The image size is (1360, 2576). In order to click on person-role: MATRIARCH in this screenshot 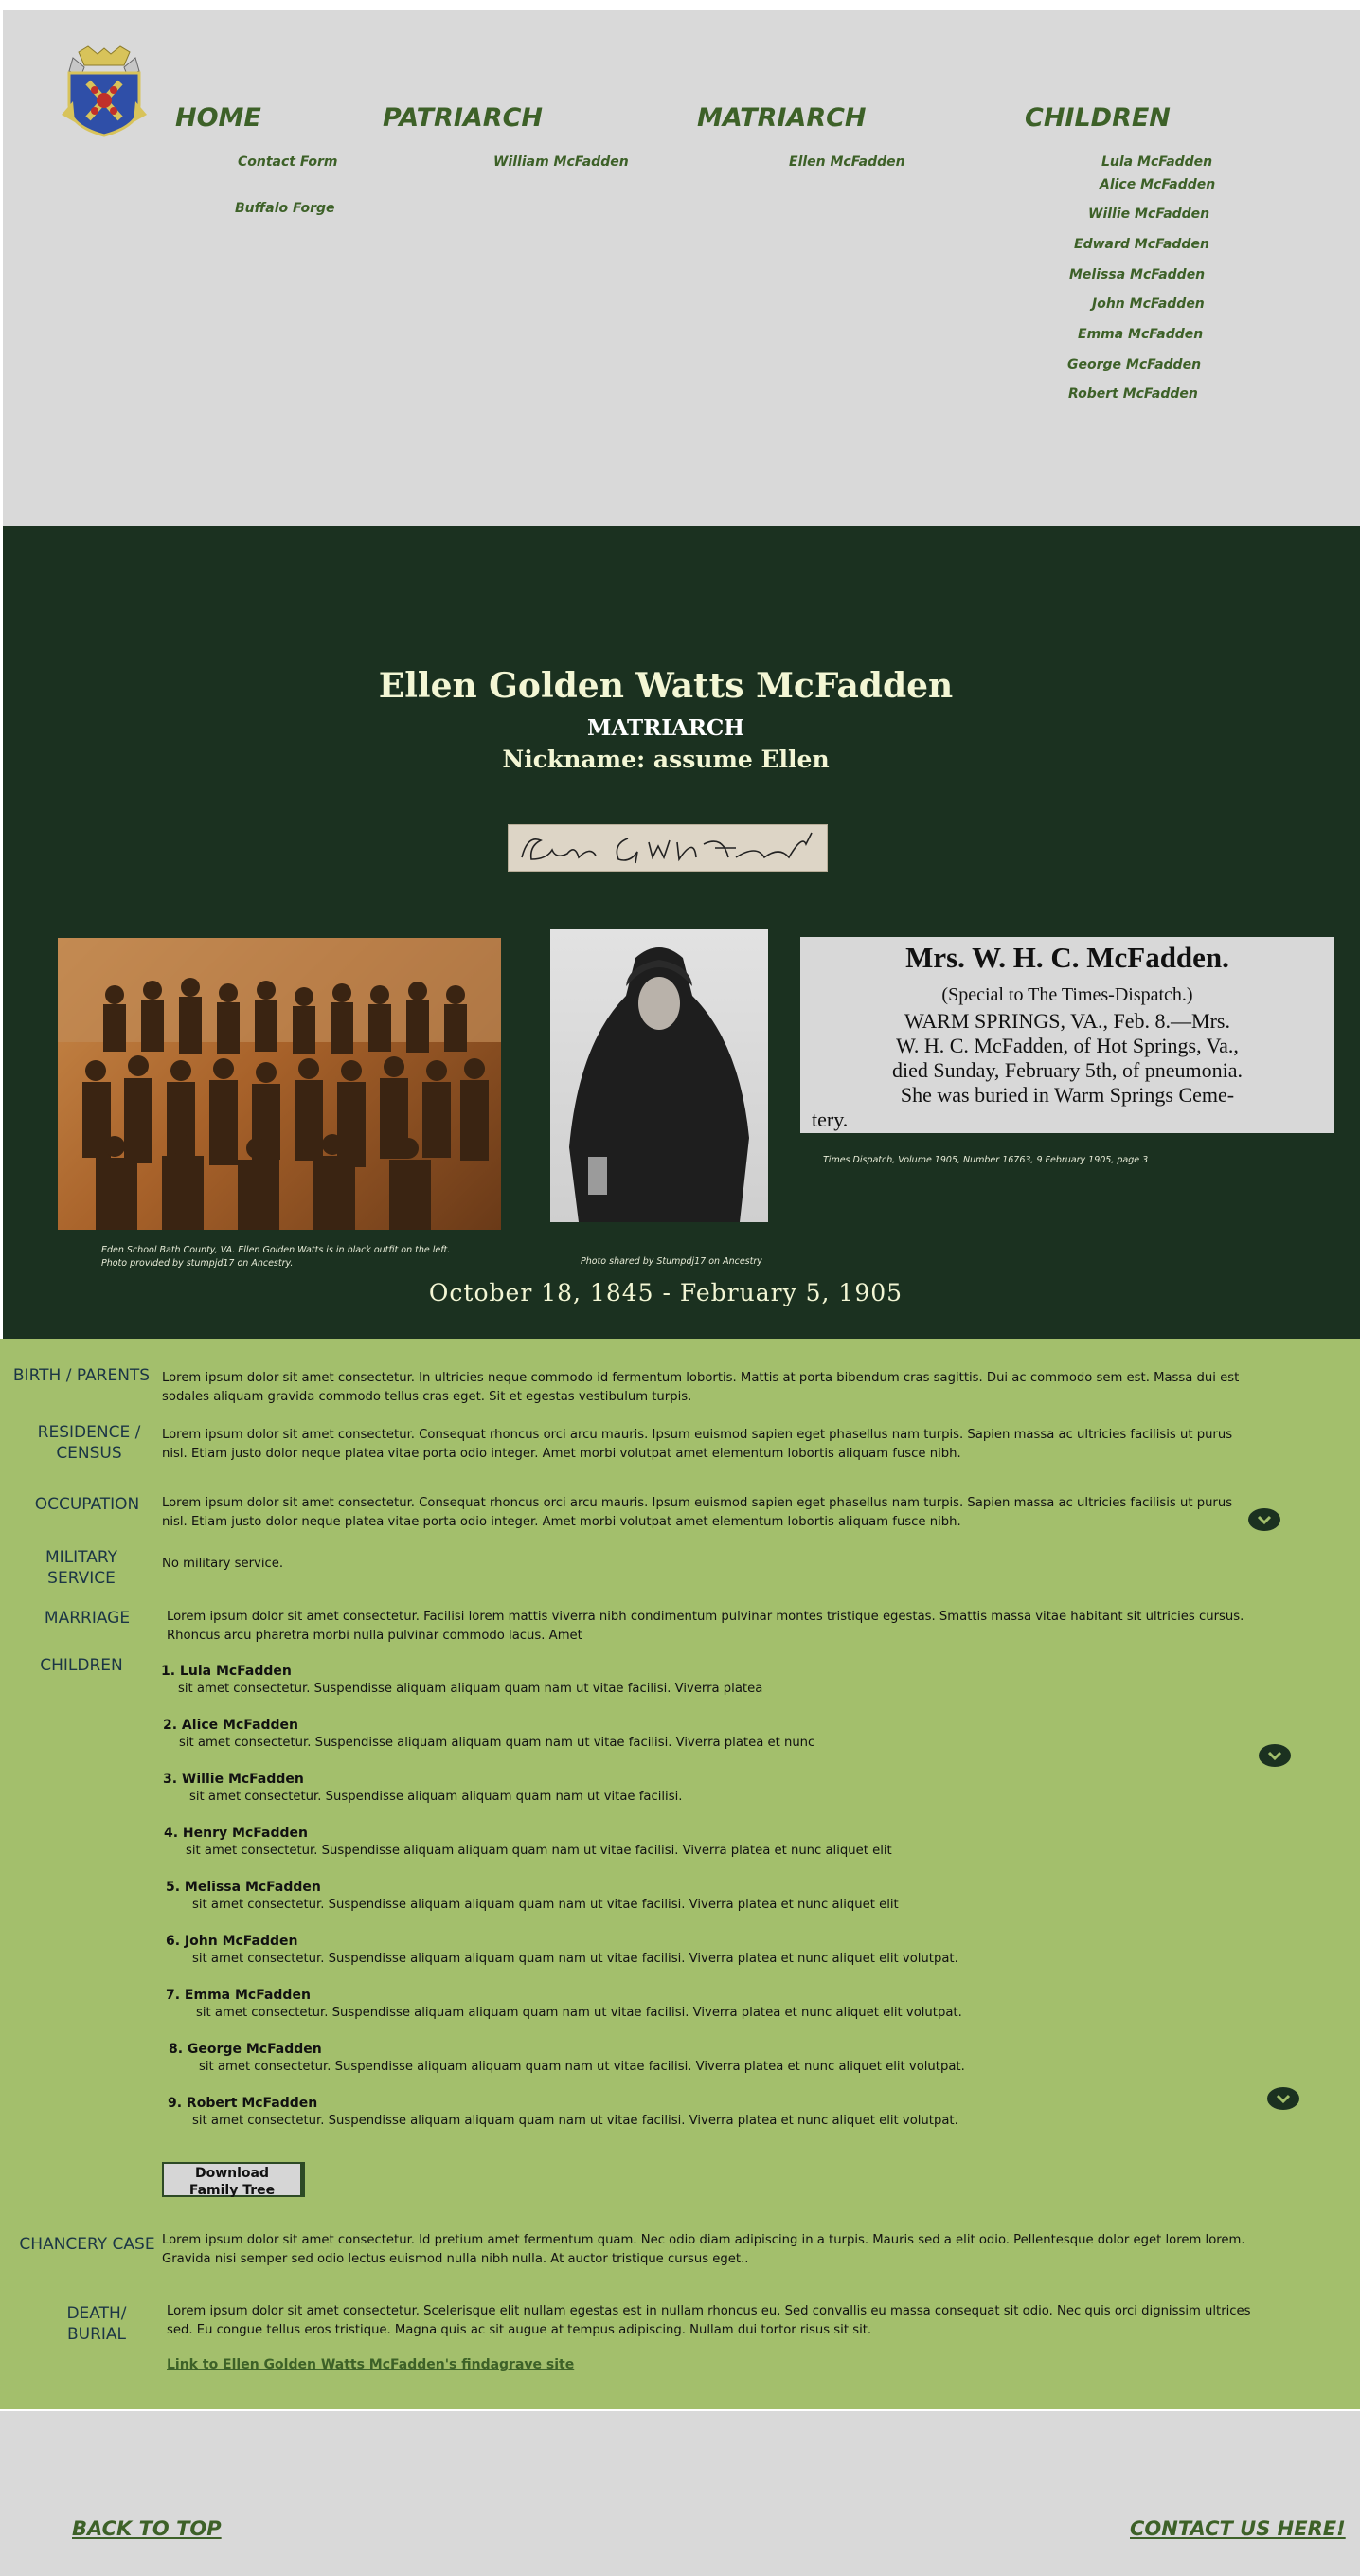, I will do `click(666, 728)`.